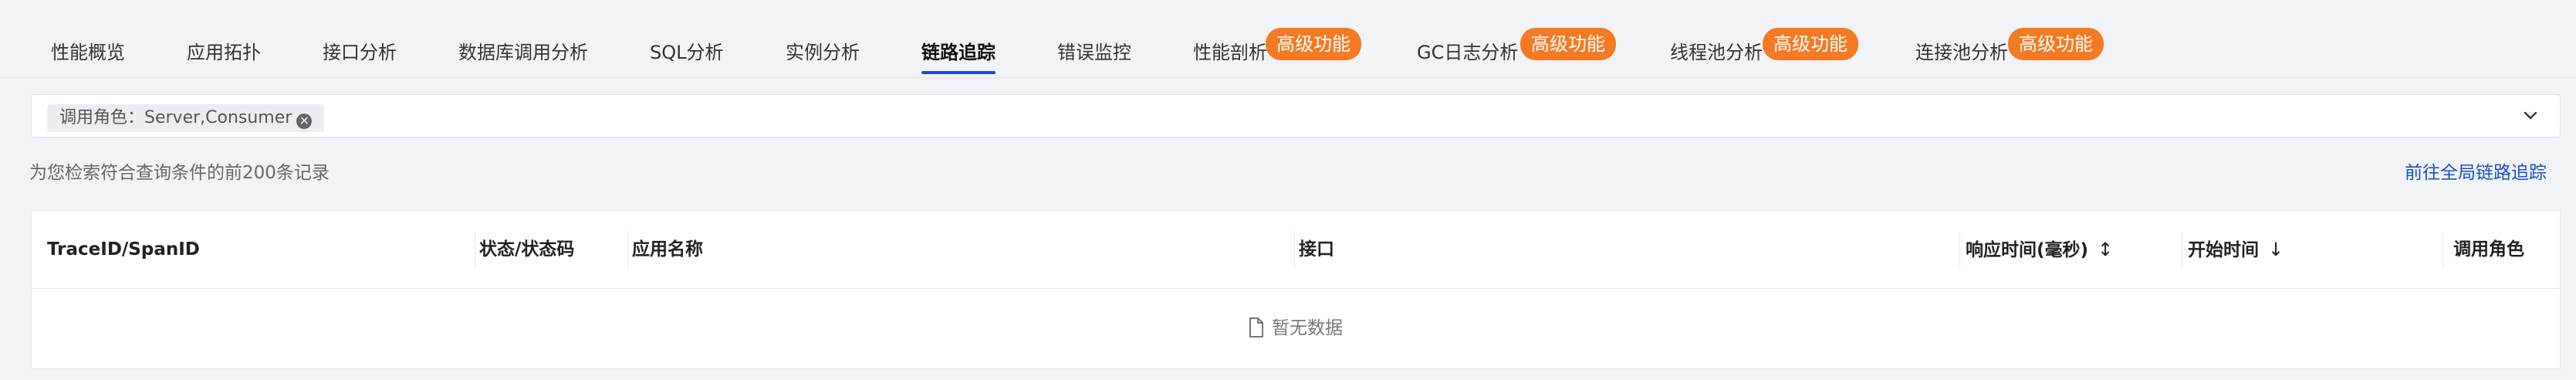  I want to click on col-response-time-label: 响应时间(毫秒), so click(2027, 250).